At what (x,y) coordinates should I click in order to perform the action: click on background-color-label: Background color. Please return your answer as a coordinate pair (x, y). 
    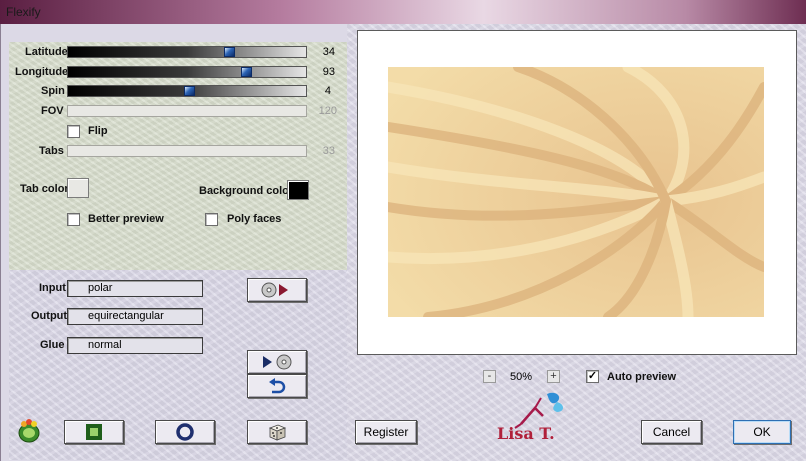
    Looking at the image, I should click on (246, 191).